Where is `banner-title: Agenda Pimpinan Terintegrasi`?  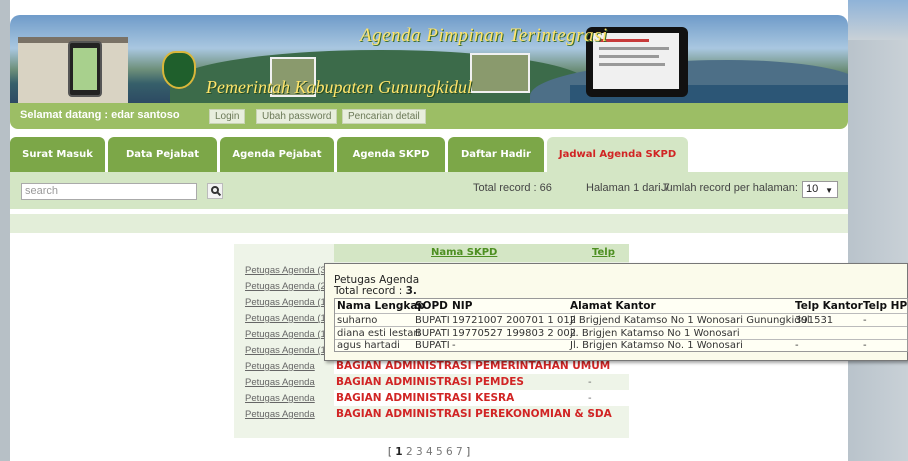
banner-title: Agenda Pimpinan Terintegrasi is located at coordinates (484, 35).